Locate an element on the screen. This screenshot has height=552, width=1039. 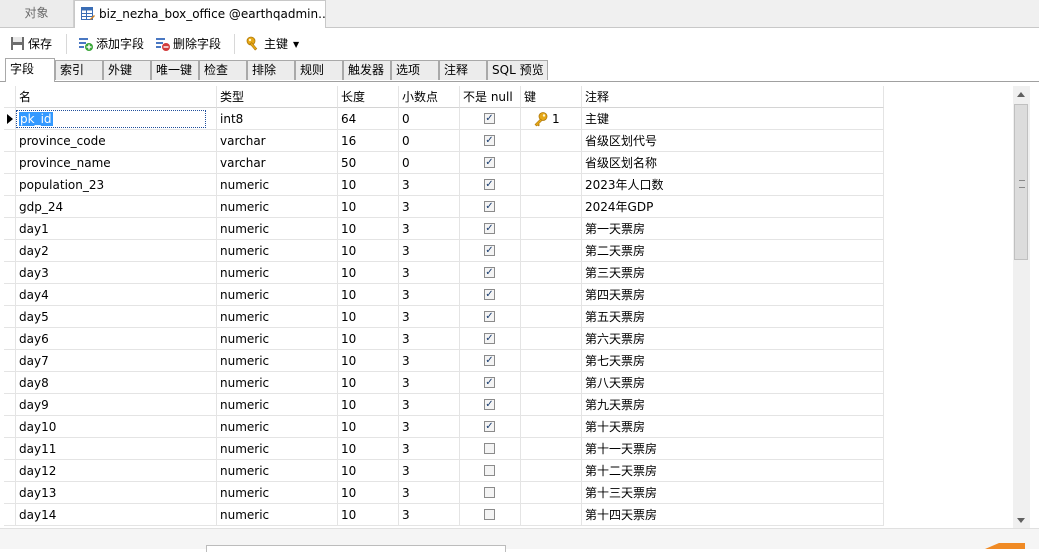
tab-checks: 检查 is located at coordinates (223, 70).